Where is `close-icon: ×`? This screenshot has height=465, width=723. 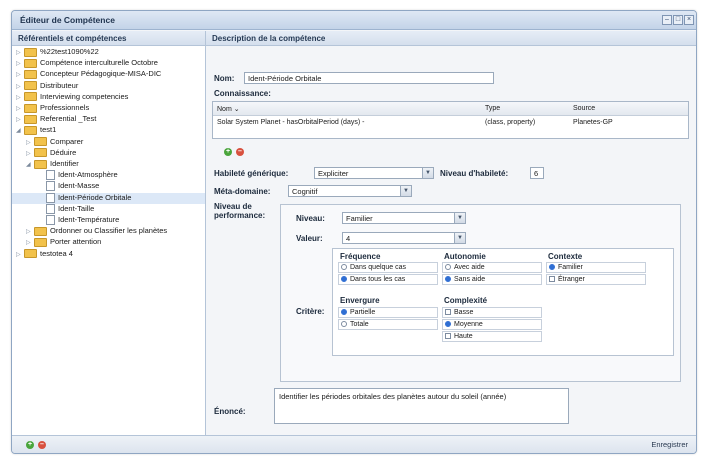 close-icon: × is located at coordinates (689, 20).